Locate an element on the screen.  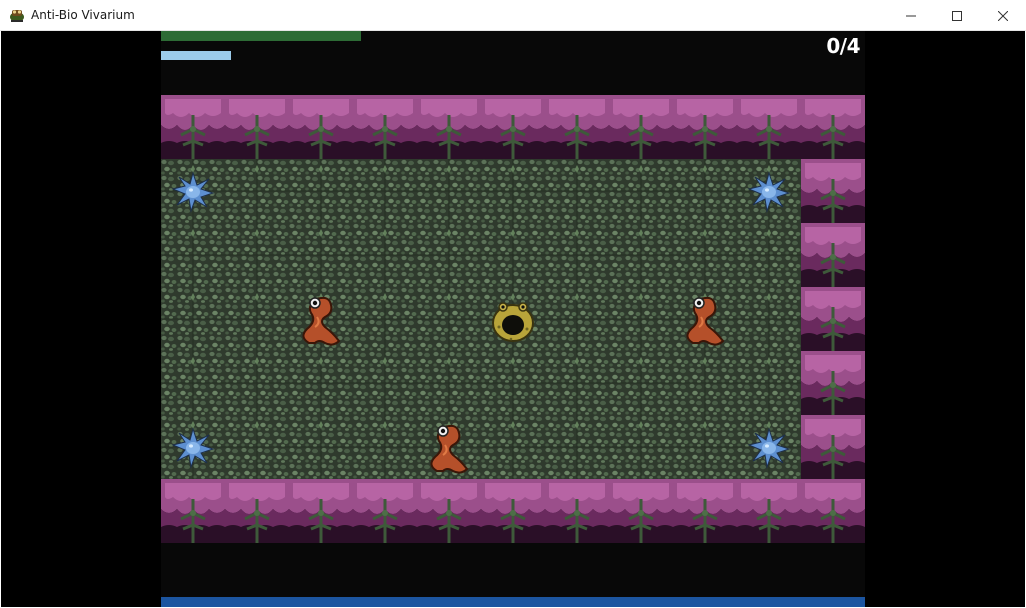
minimize-button is located at coordinates (911, 15).